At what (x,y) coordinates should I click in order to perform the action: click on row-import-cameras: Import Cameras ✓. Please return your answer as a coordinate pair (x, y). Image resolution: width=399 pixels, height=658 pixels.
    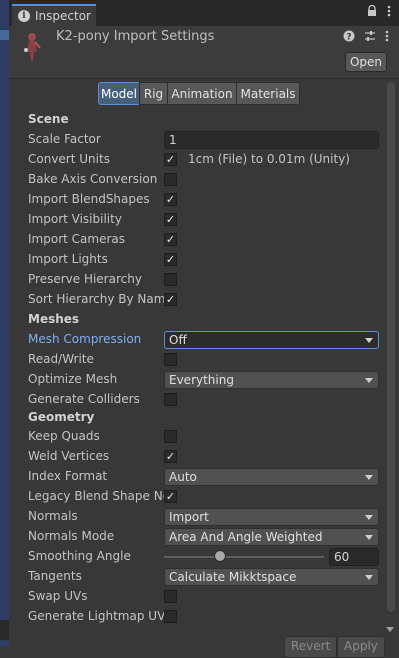
    Looking at the image, I should click on (198, 240).